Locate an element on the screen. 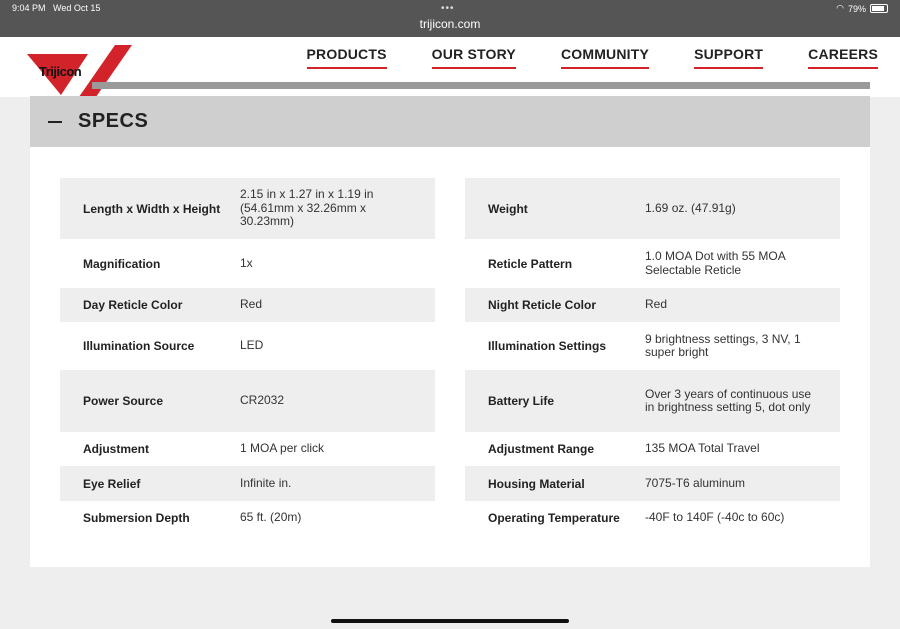 This screenshot has width=900, height=629. spec-value: 135 MOA Total Travel is located at coordinates (702, 448).